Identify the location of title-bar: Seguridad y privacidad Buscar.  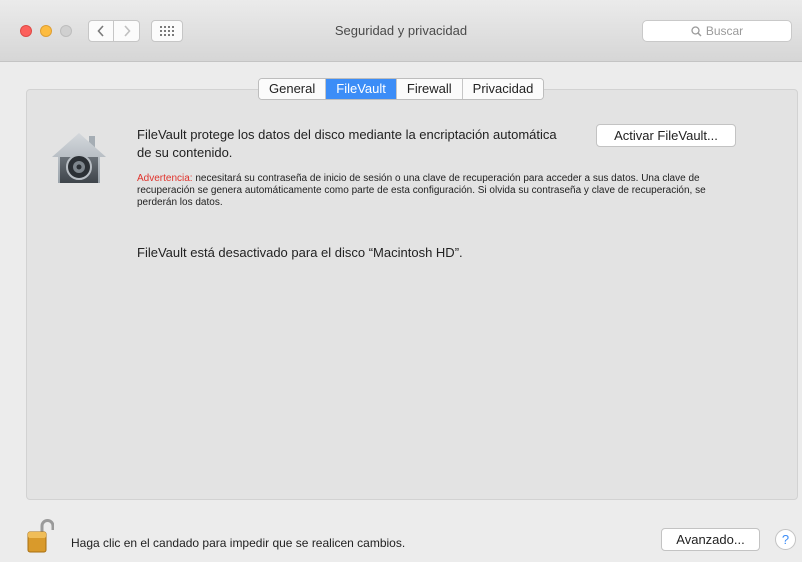
(401, 31).